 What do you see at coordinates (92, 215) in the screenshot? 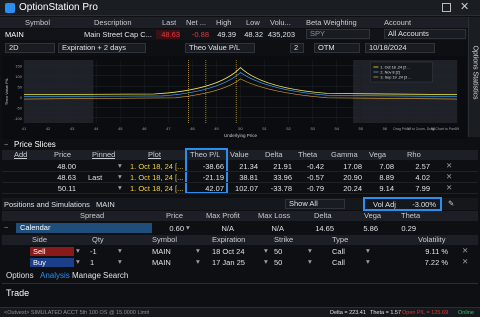
I see `col-spread: Spread` at bounding box center [92, 215].